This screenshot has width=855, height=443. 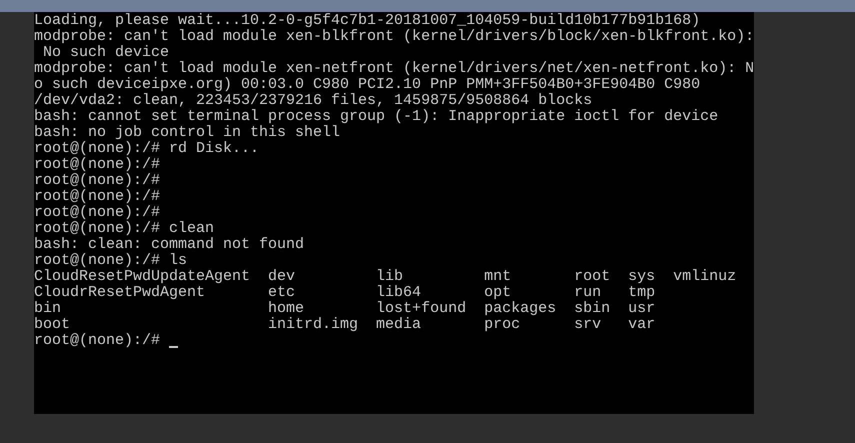 What do you see at coordinates (394, 37) in the screenshot?
I see `console-line: modprobe: can't load module xen-blkfront (kernel/drivers/block/xen-blkfront.ko):` at bounding box center [394, 37].